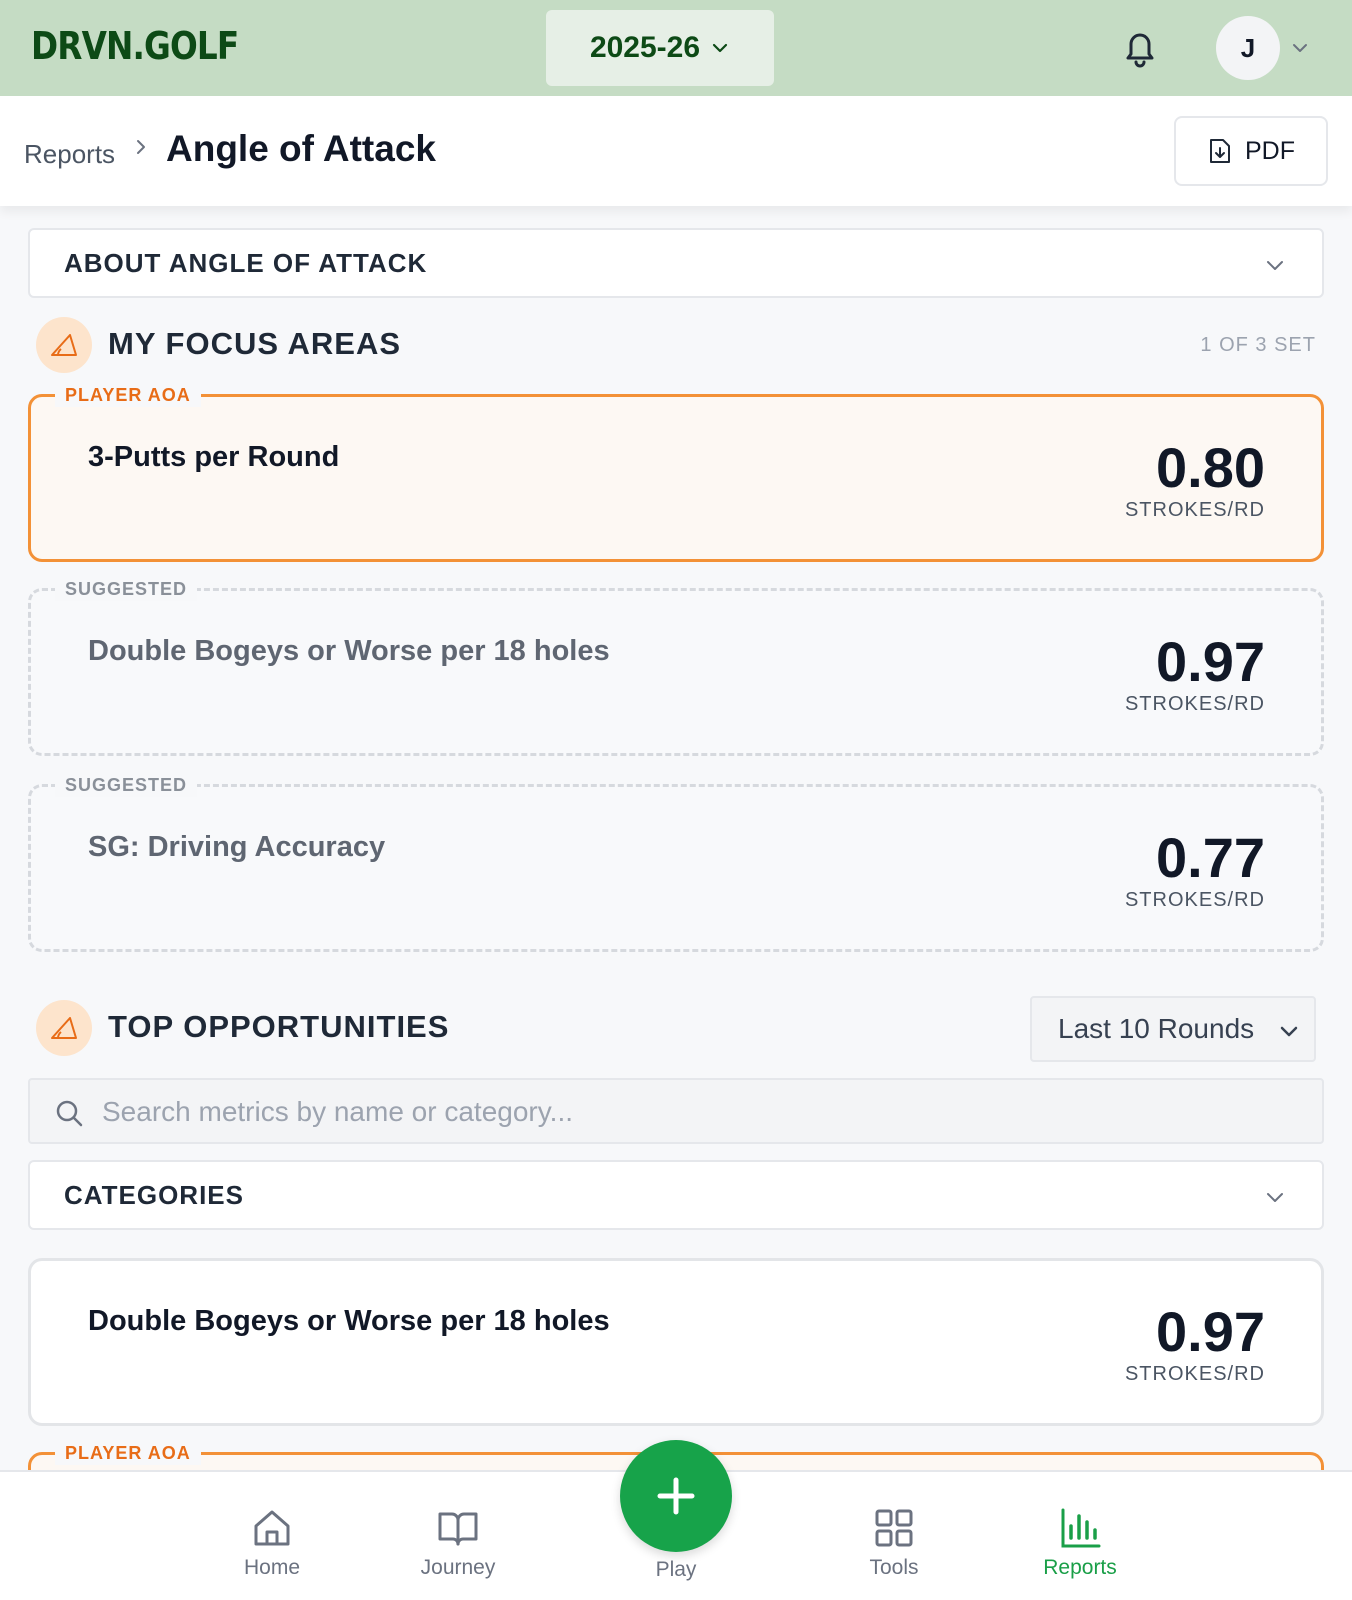  Describe the element at coordinates (458, 1529) in the screenshot. I see `book-icon` at that location.